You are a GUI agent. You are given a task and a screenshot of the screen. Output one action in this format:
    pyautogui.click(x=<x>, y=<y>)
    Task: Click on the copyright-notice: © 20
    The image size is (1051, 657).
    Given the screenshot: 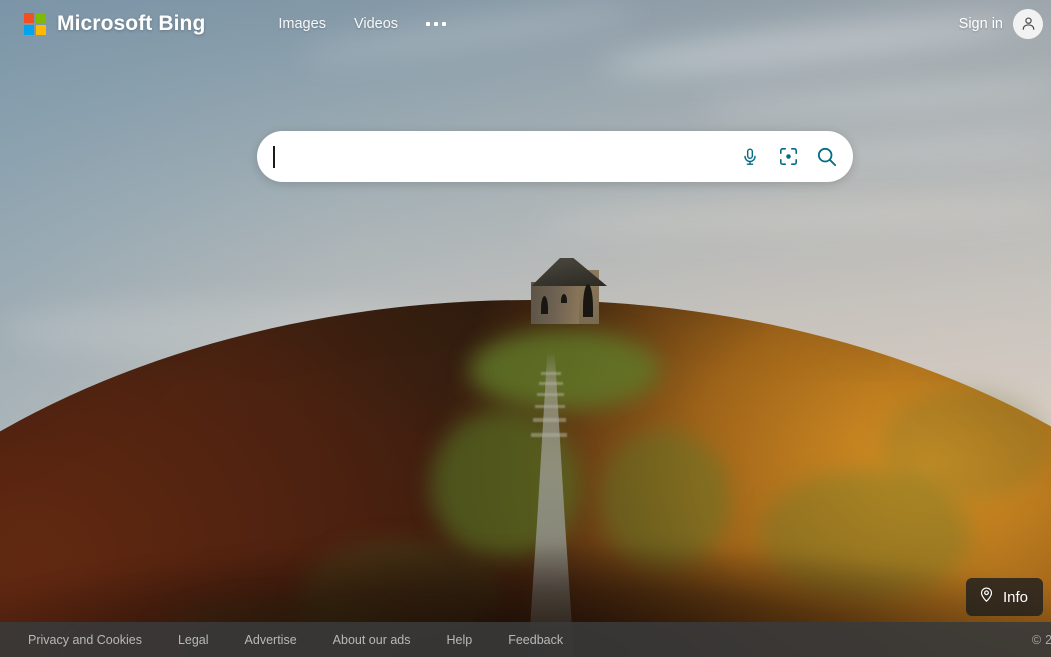 What is the action you would take?
    pyautogui.click(x=1041, y=640)
    